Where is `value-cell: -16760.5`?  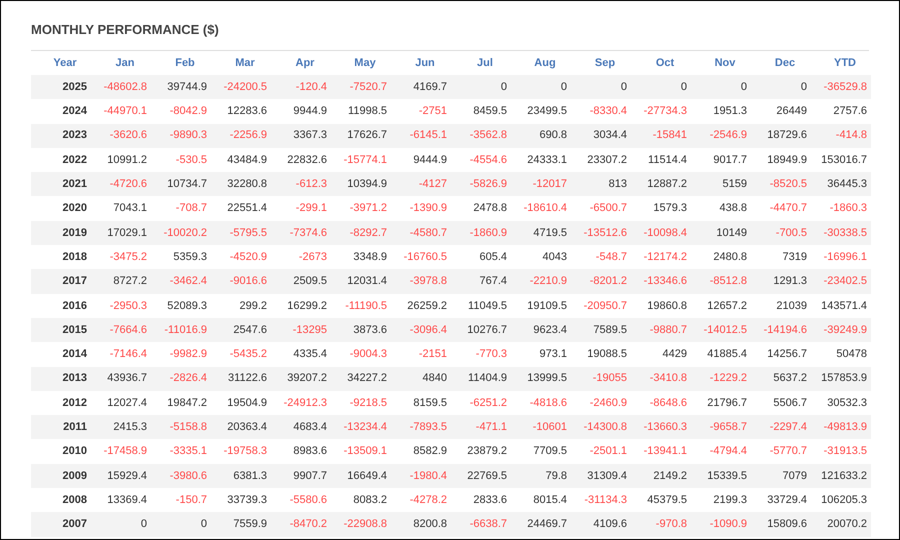 value-cell: -16760.5 is located at coordinates (425, 256).